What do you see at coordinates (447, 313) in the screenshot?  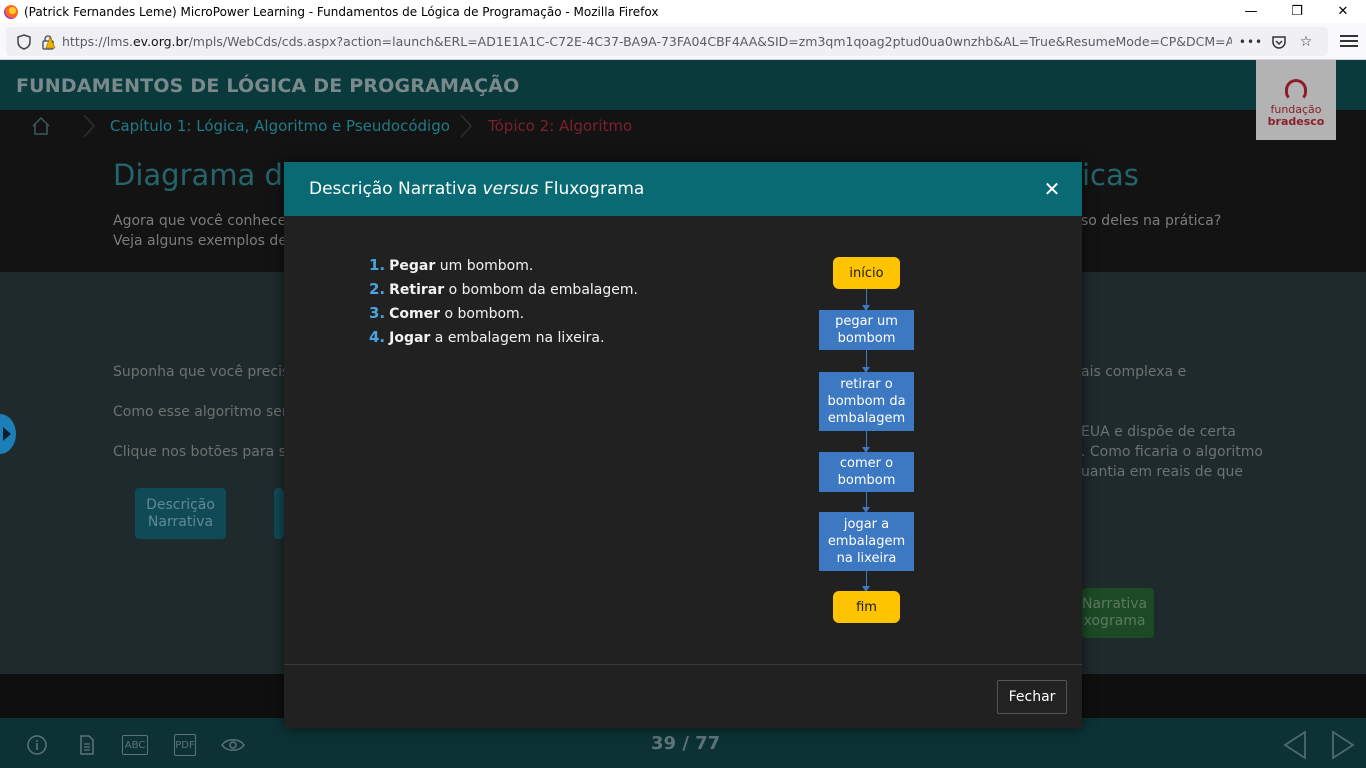 I see `list-item: 3. Comer o bombom.` at bounding box center [447, 313].